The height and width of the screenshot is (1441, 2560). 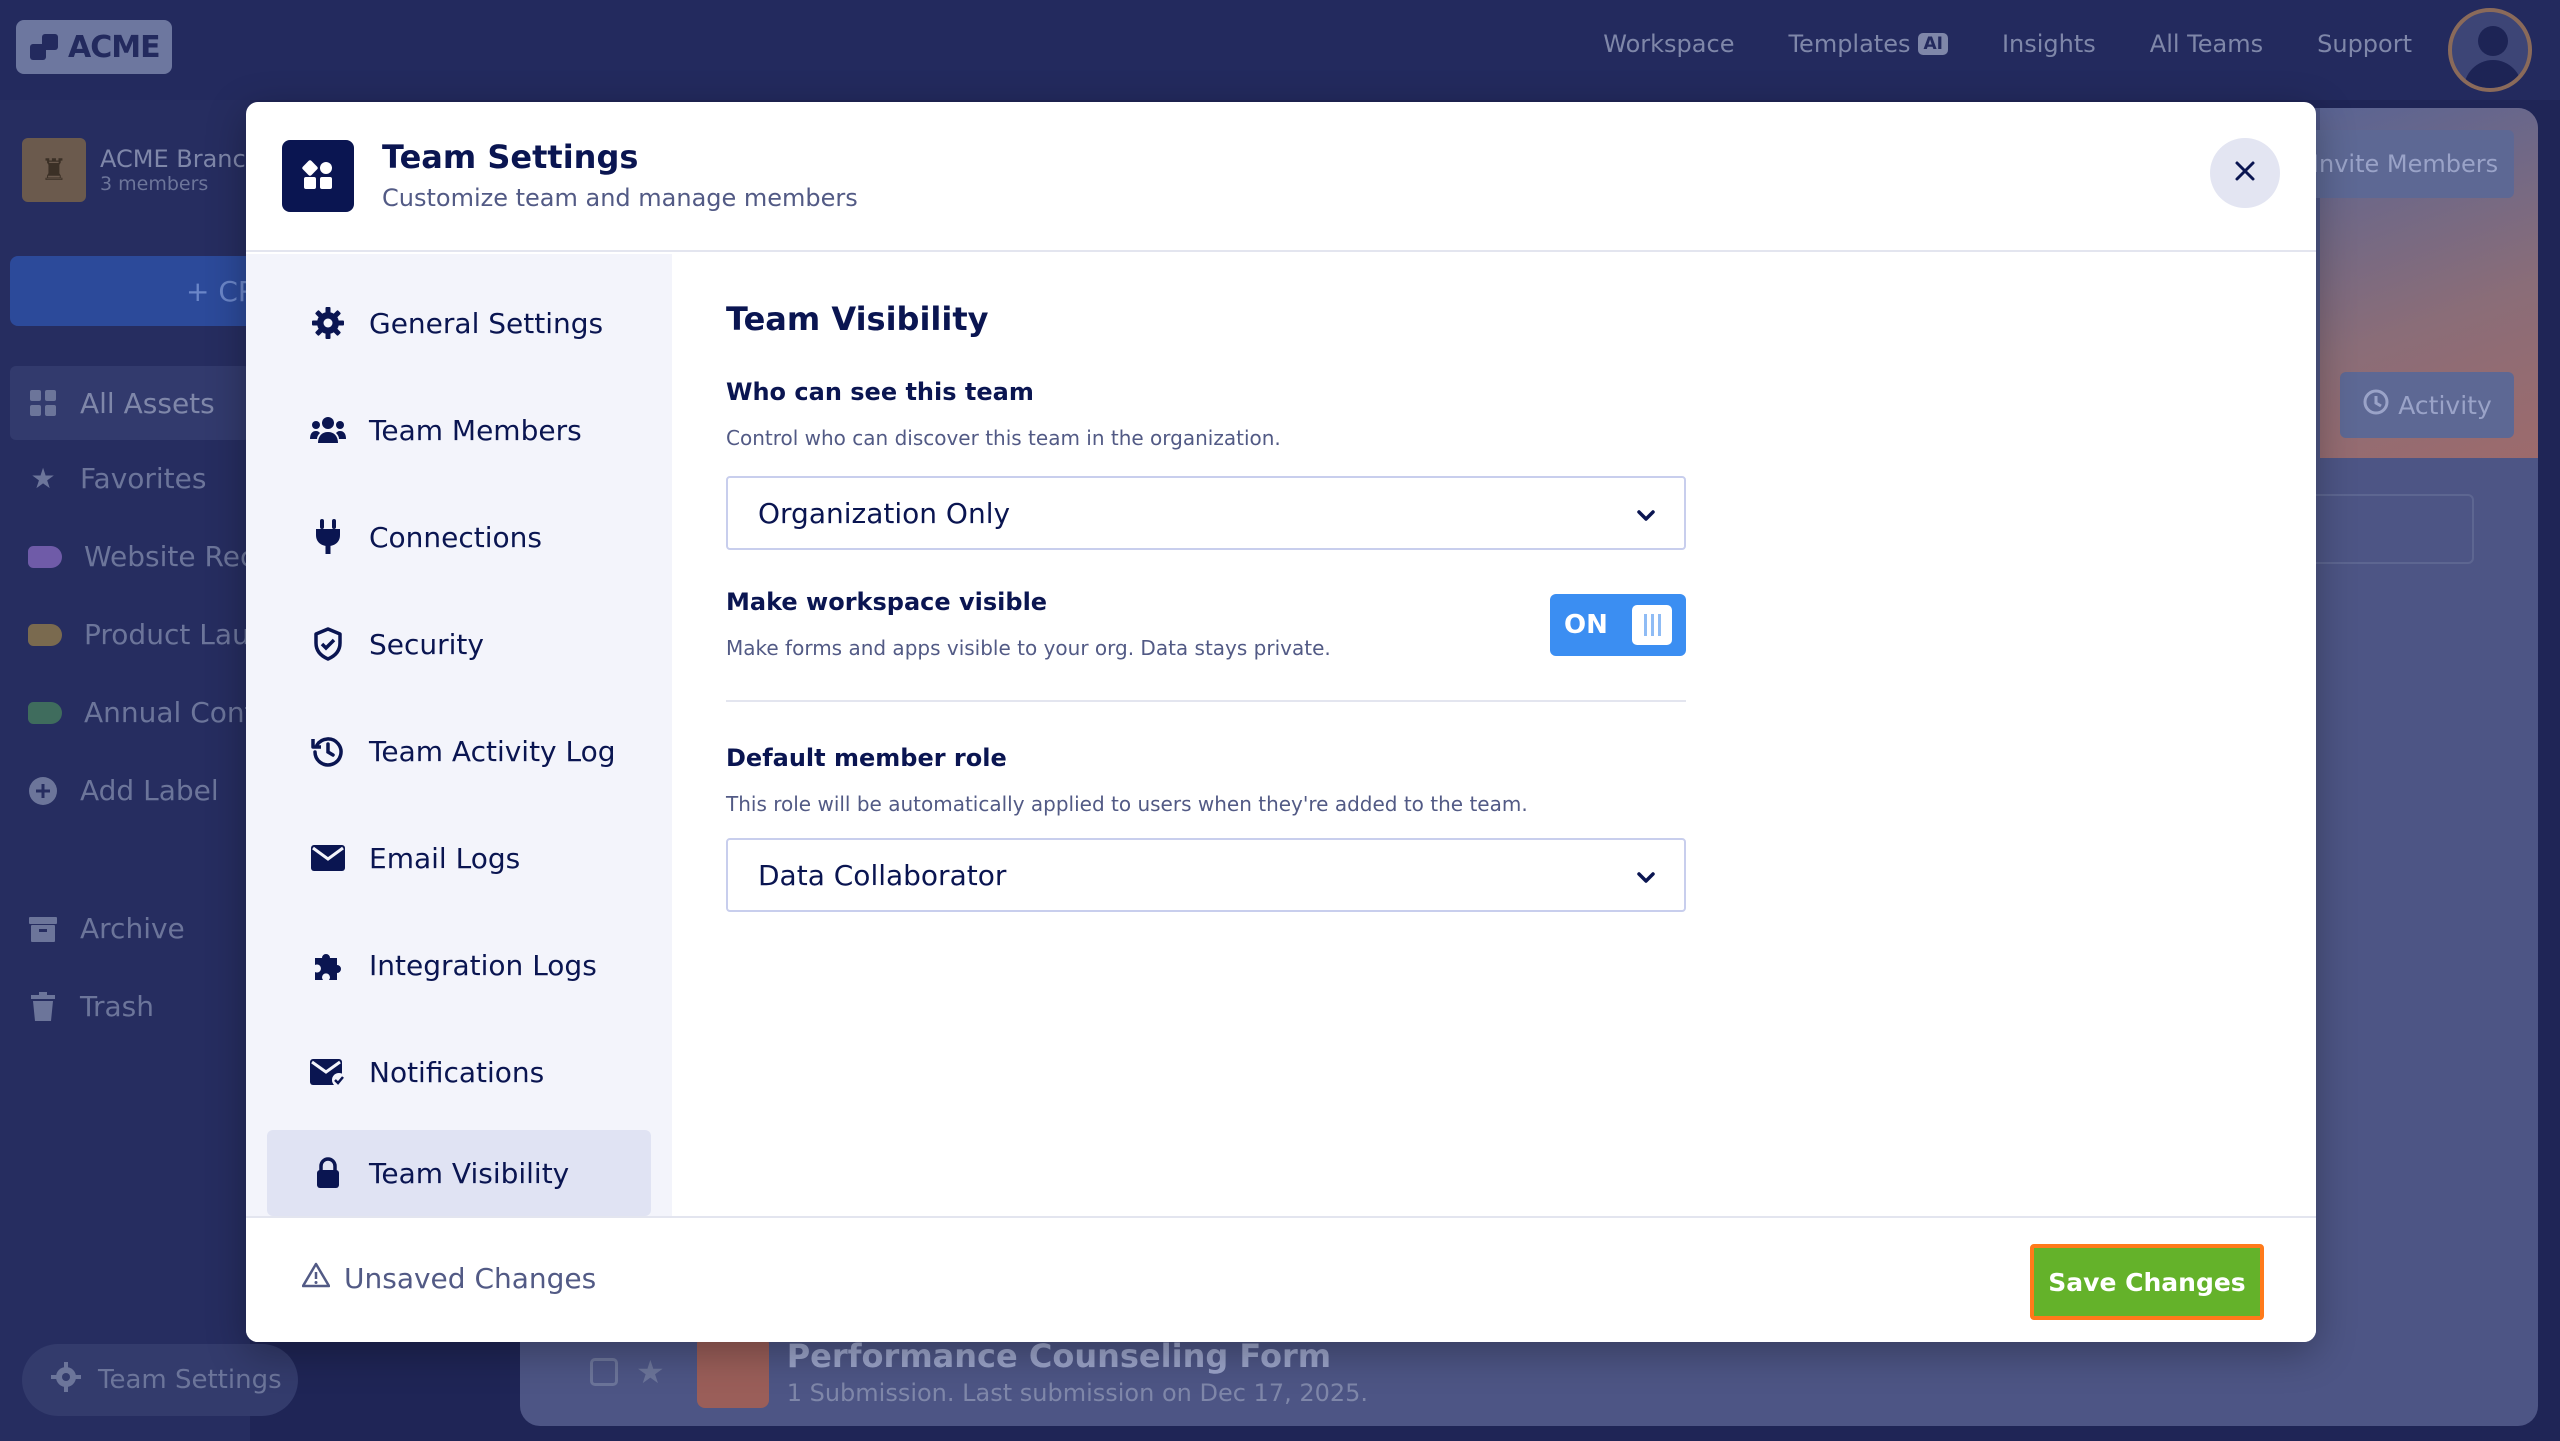 I want to click on save-changes-button: Save Changes, so click(x=2147, y=1282).